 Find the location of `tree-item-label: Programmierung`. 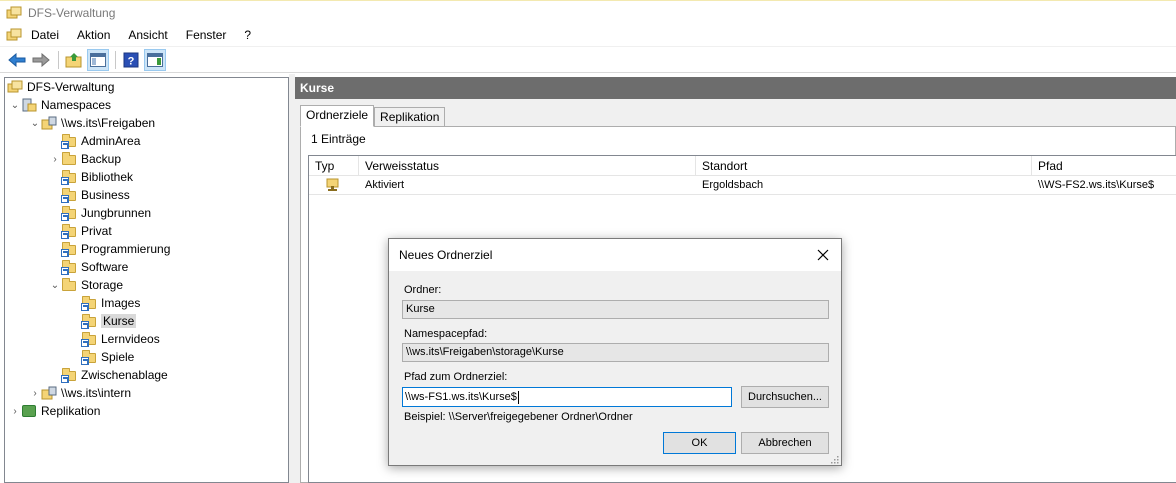

tree-item-label: Programmierung is located at coordinates (126, 249).